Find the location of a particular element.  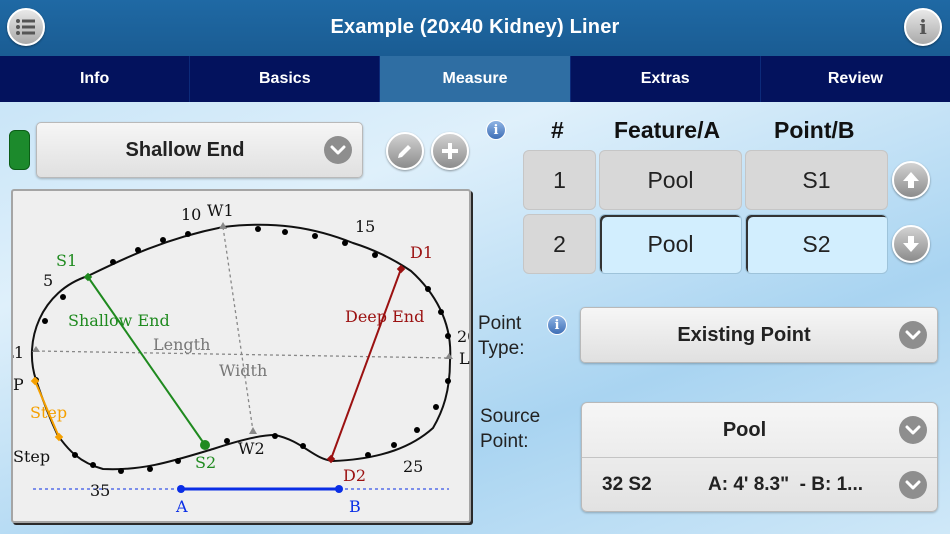

plus-icon is located at coordinates (450, 151).